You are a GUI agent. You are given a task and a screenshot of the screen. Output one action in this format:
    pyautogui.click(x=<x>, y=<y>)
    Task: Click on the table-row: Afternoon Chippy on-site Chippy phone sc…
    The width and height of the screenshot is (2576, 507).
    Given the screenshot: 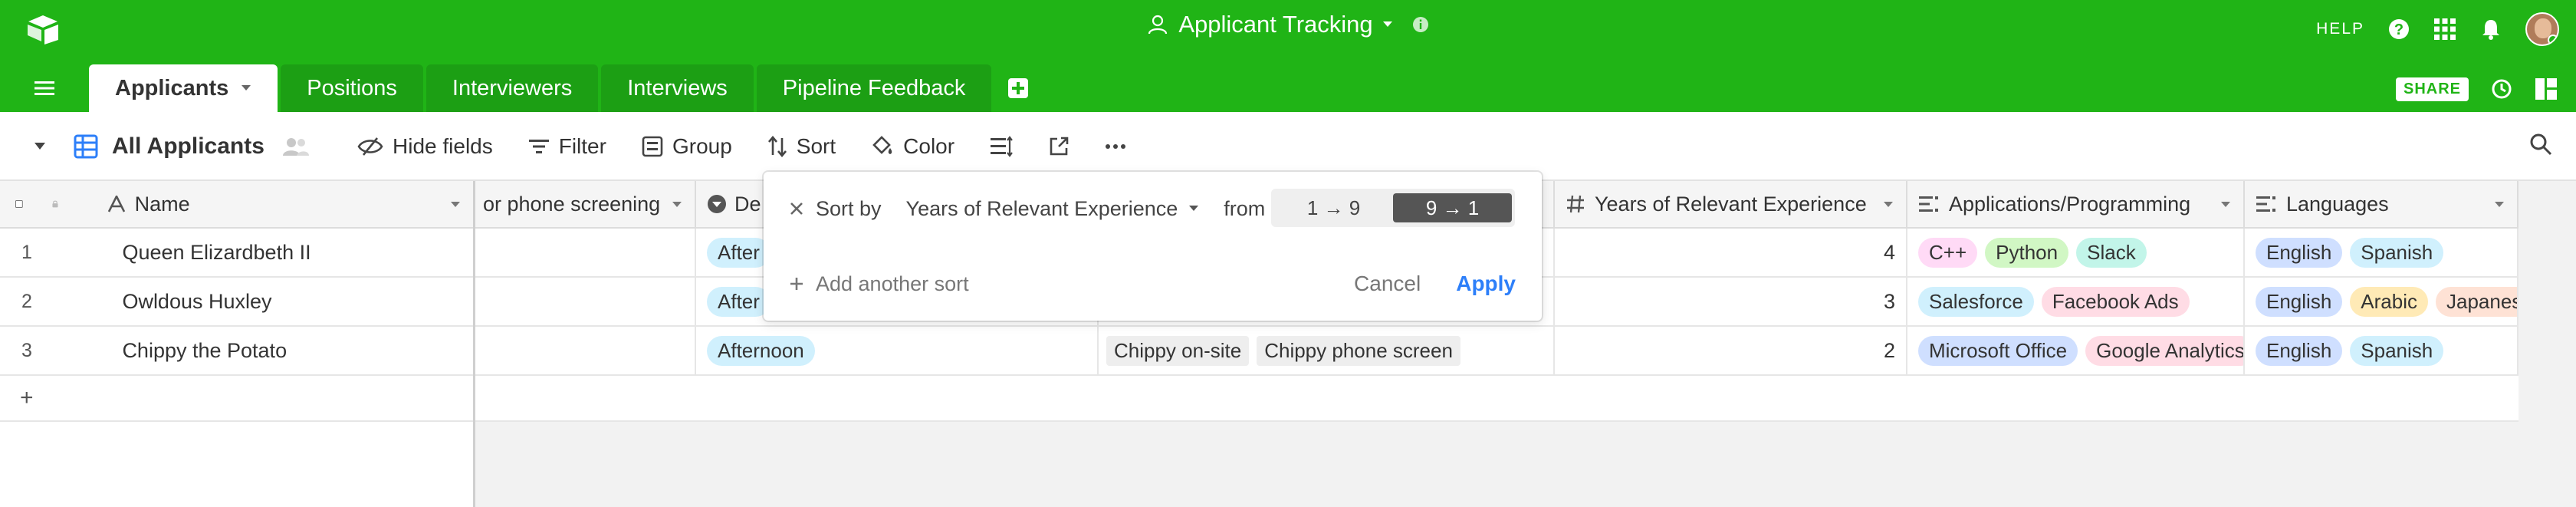 What is the action you would take?
    pyautogui.click(x=1497, y=351)
    